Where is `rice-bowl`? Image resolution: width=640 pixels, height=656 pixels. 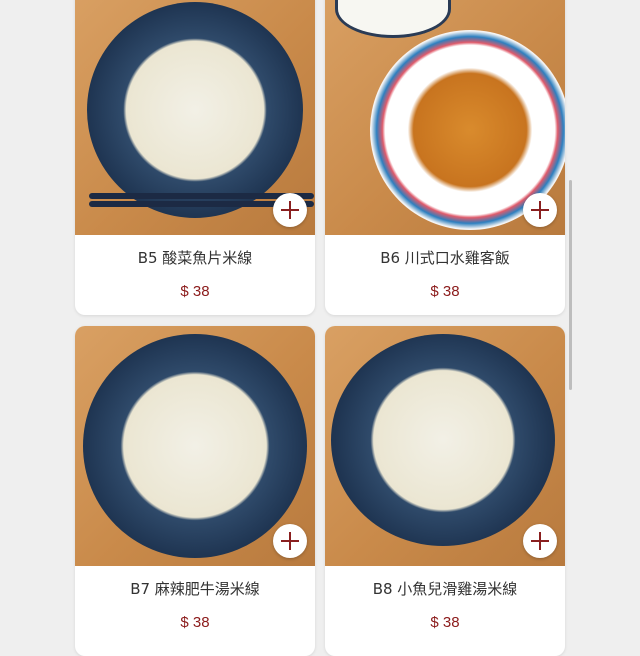
rice-bowl is located at coordinates (393, 19).